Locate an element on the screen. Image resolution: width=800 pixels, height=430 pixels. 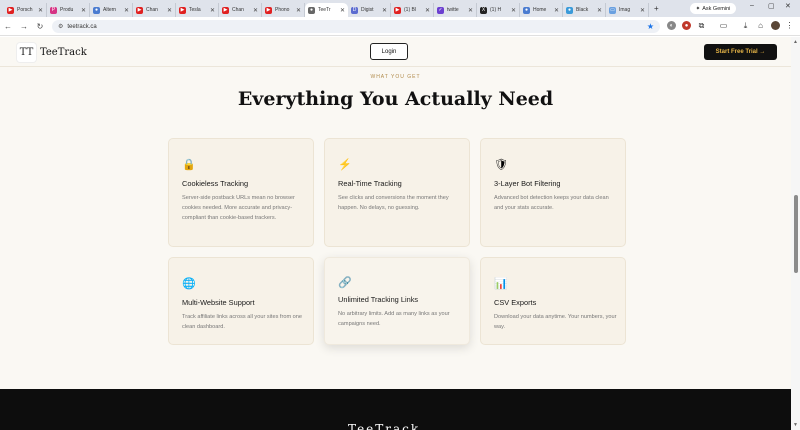
browser-tab: D Digist ✕ is located at coordinates (369, 10).